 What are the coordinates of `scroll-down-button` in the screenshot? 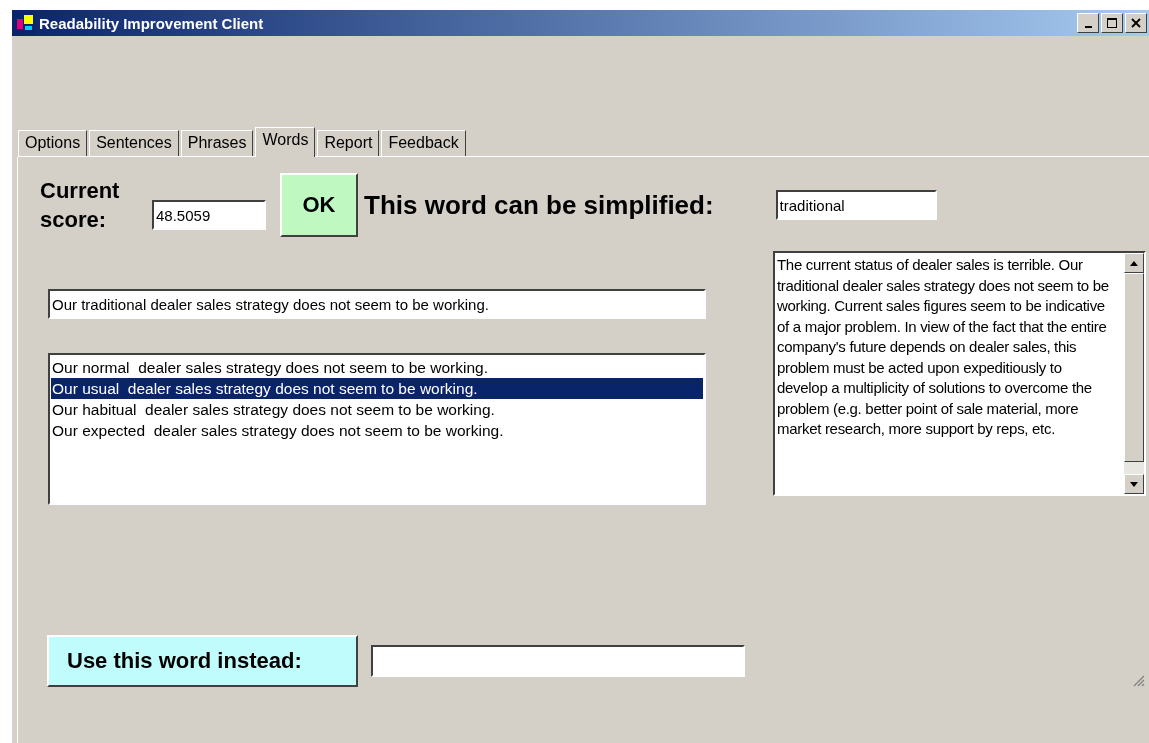 It's located at (1134, 484).